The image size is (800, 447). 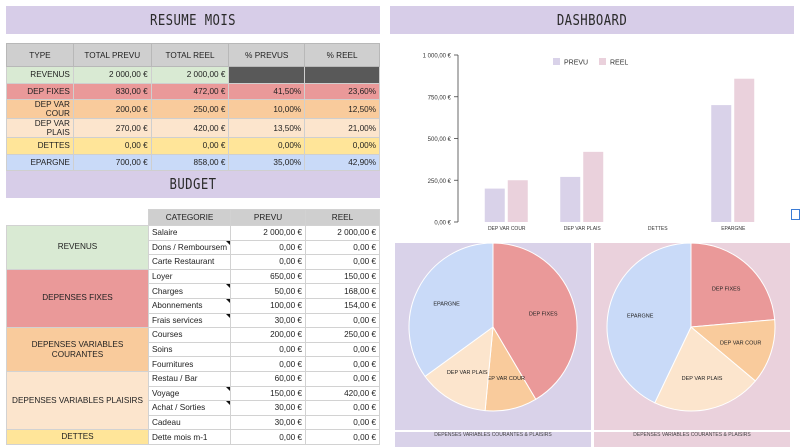 What do you see at coordinates (342, 393) in the screenshot?
I see `budget-cell-reel: 420,00 €` at bounding box center [342, 393].